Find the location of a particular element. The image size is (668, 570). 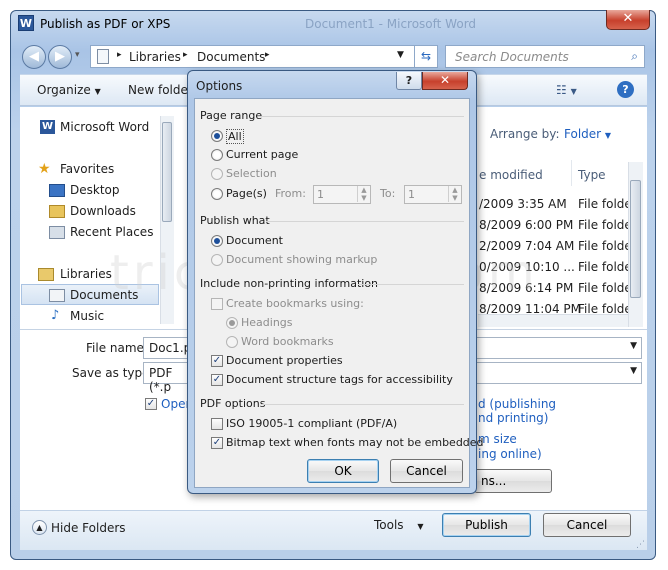

radio-current-page-label: Current page is located at coordinates (262, 154).